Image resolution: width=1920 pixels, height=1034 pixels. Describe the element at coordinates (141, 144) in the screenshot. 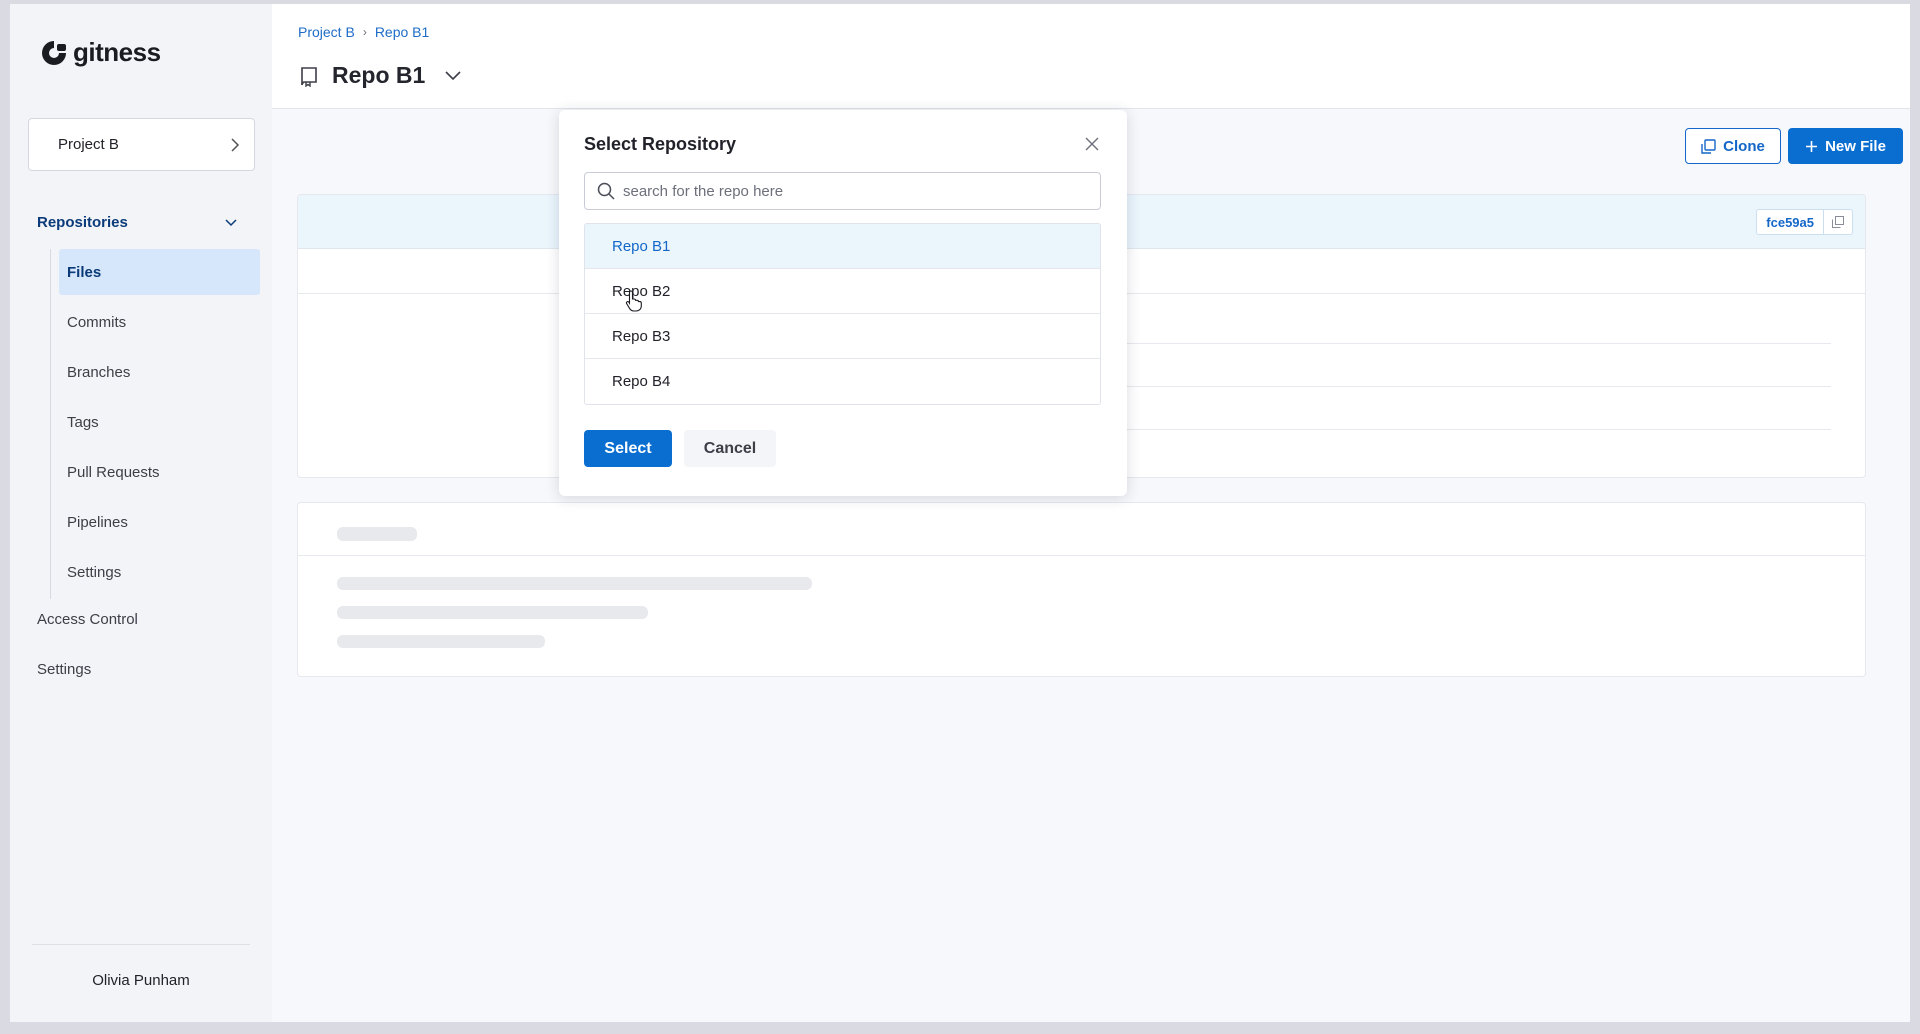

I see `project-selector: Project B` at that location.